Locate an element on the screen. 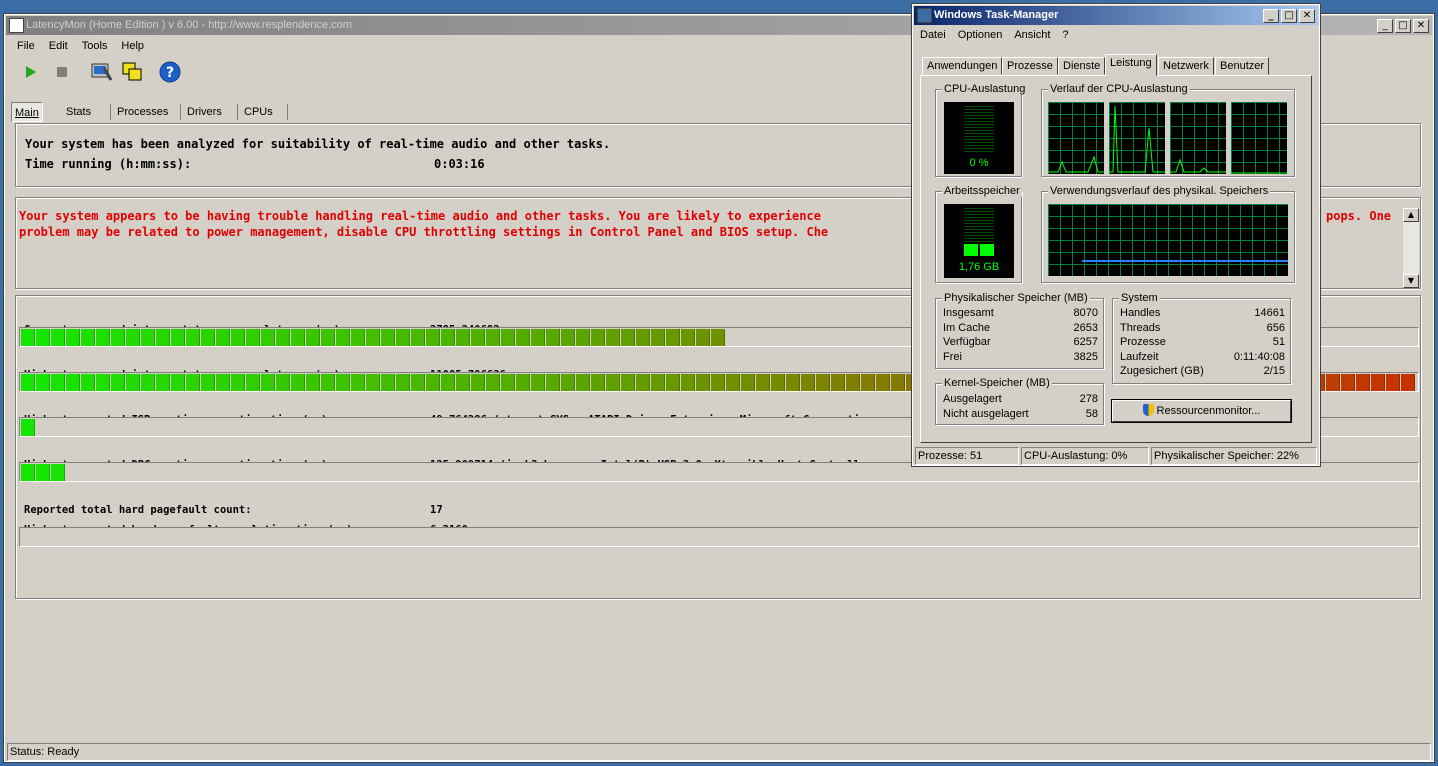 This screenshot has width=1438, height=766. windows-icon is located at coordinates (132, 72).